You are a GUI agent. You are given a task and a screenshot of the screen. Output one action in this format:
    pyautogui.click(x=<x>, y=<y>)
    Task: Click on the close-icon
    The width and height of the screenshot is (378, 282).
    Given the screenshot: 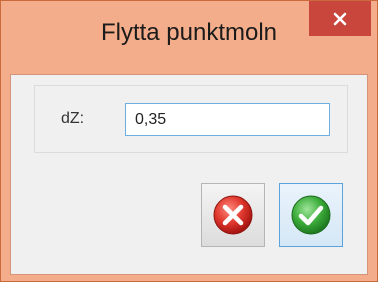 What is the action you would take?
    pyautogui.click(x=340, y=18)
    